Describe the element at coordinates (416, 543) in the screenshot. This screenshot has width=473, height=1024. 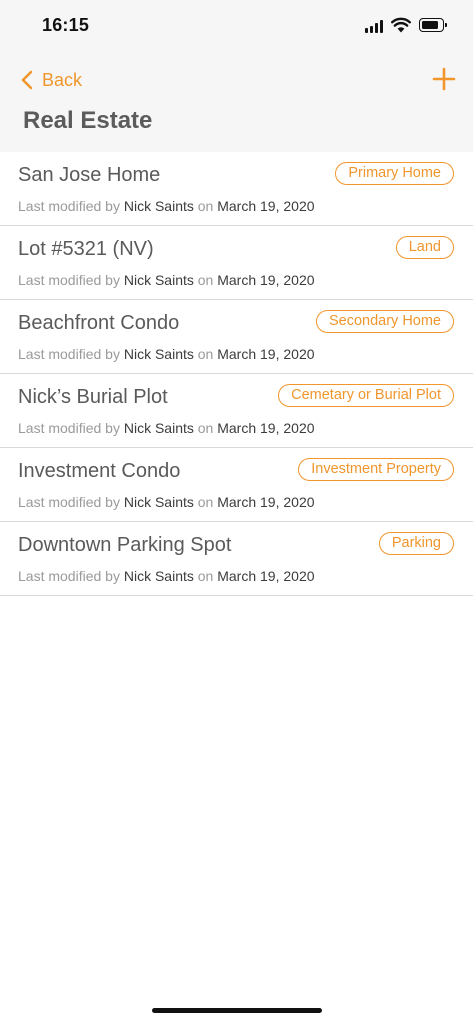
I see `type-badge: Parking` at that location.